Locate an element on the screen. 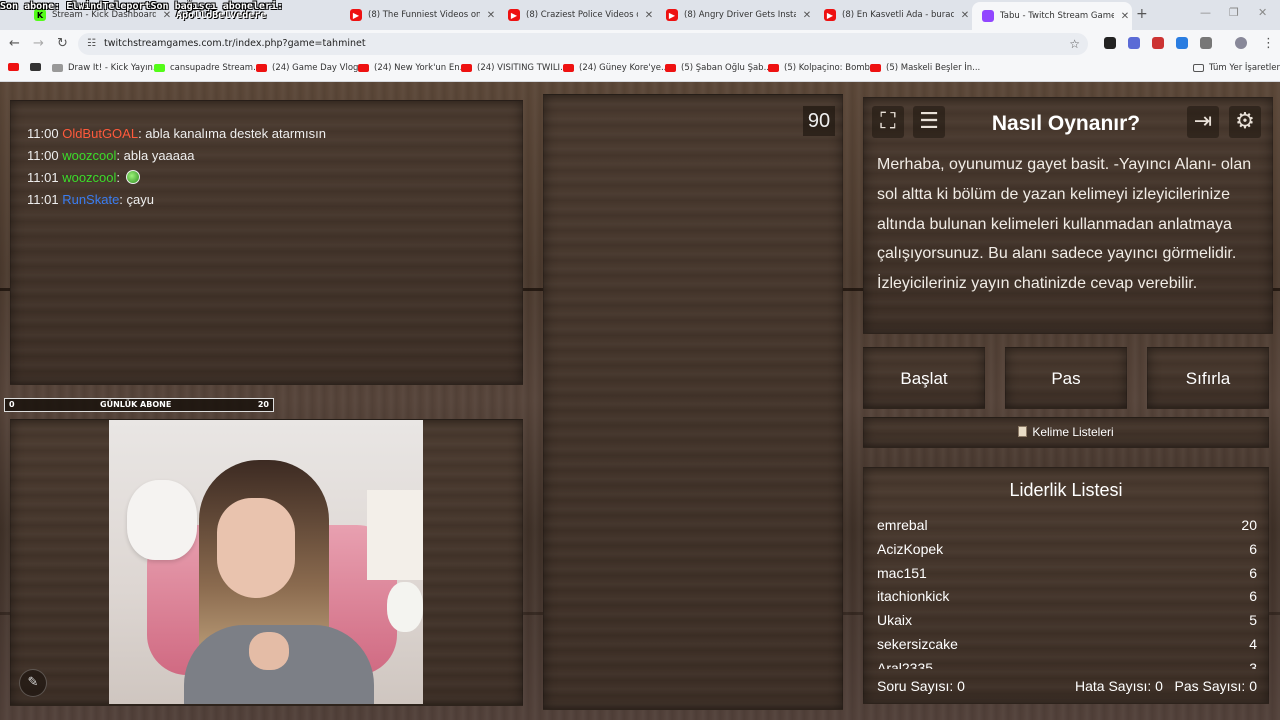  tab-title: (8) Craziest Police Videos on th is located at coordinates (582, 15).